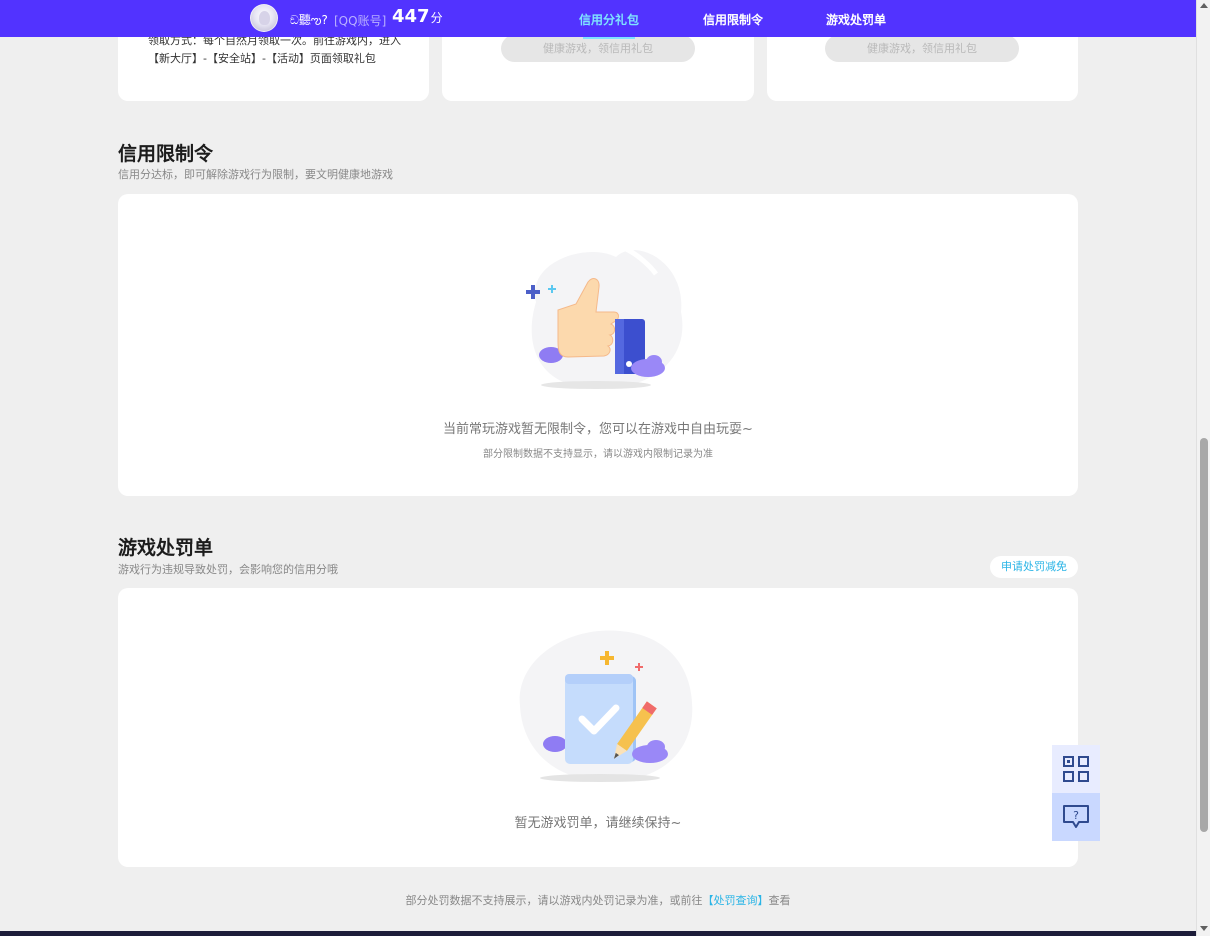 The image size is (1210, 936). Describe the element at coordinates (736, 900) in the screenshot. I see `penalty-query-link: 【处罚查询】` at that location.